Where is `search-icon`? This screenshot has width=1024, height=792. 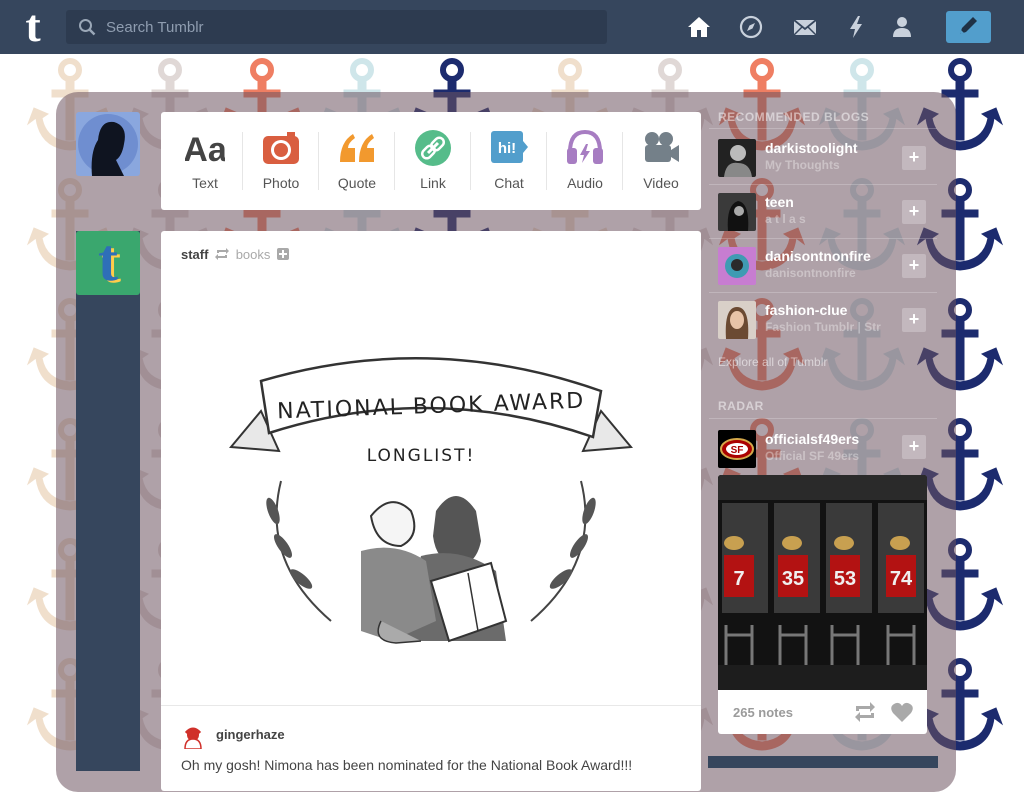 search-icon is located at coordinates (87, 27).